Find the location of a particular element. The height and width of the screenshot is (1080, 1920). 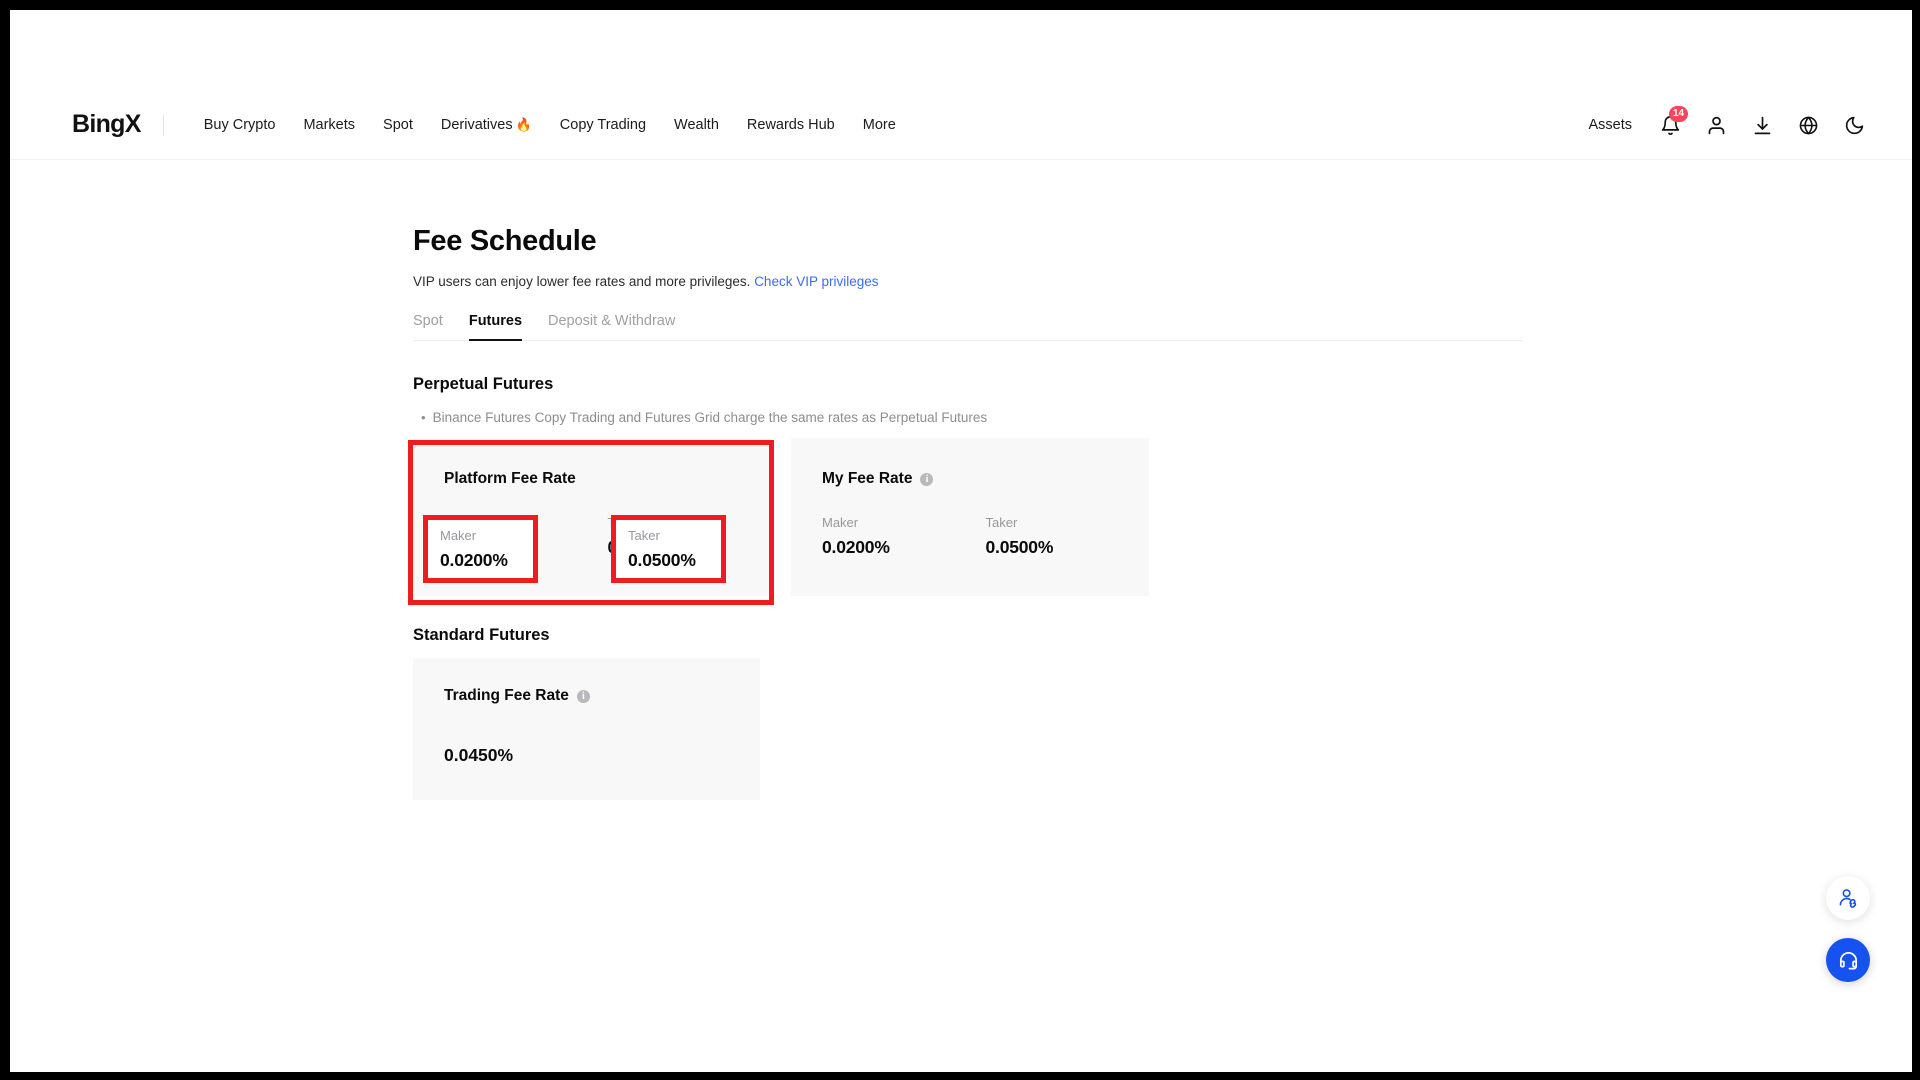

nav-label: More is located at coordinates (879, 124).